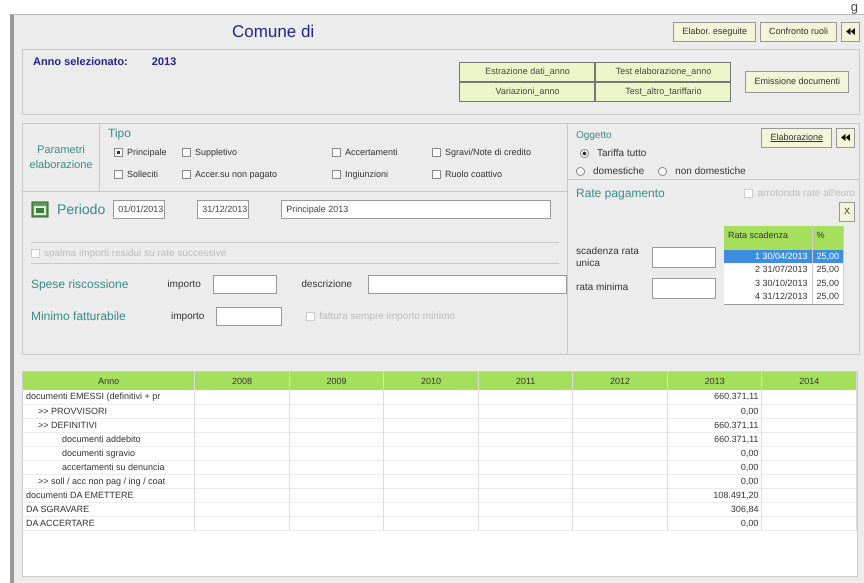 Image resolution: width=864 pixels, height=583 pixels. I want to click on object-label: Oggetto, so click(594, 136).